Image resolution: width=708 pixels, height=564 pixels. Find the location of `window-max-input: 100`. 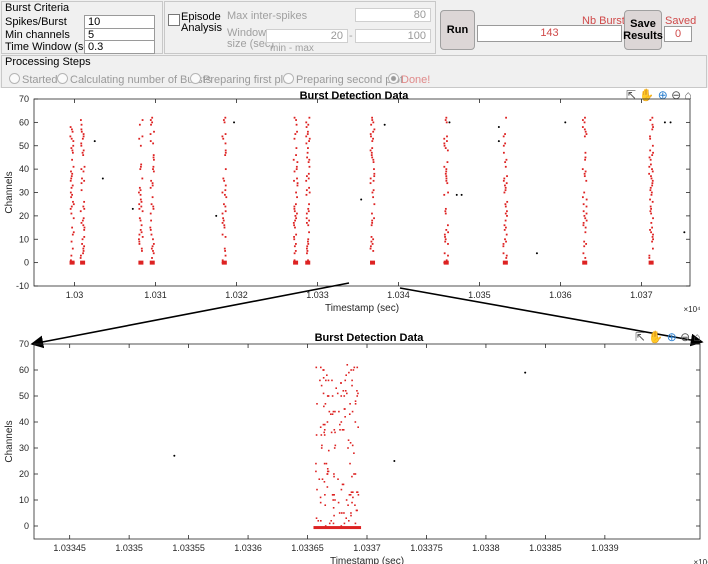

window-max-input: 100 is located at coordinates (393, 36).